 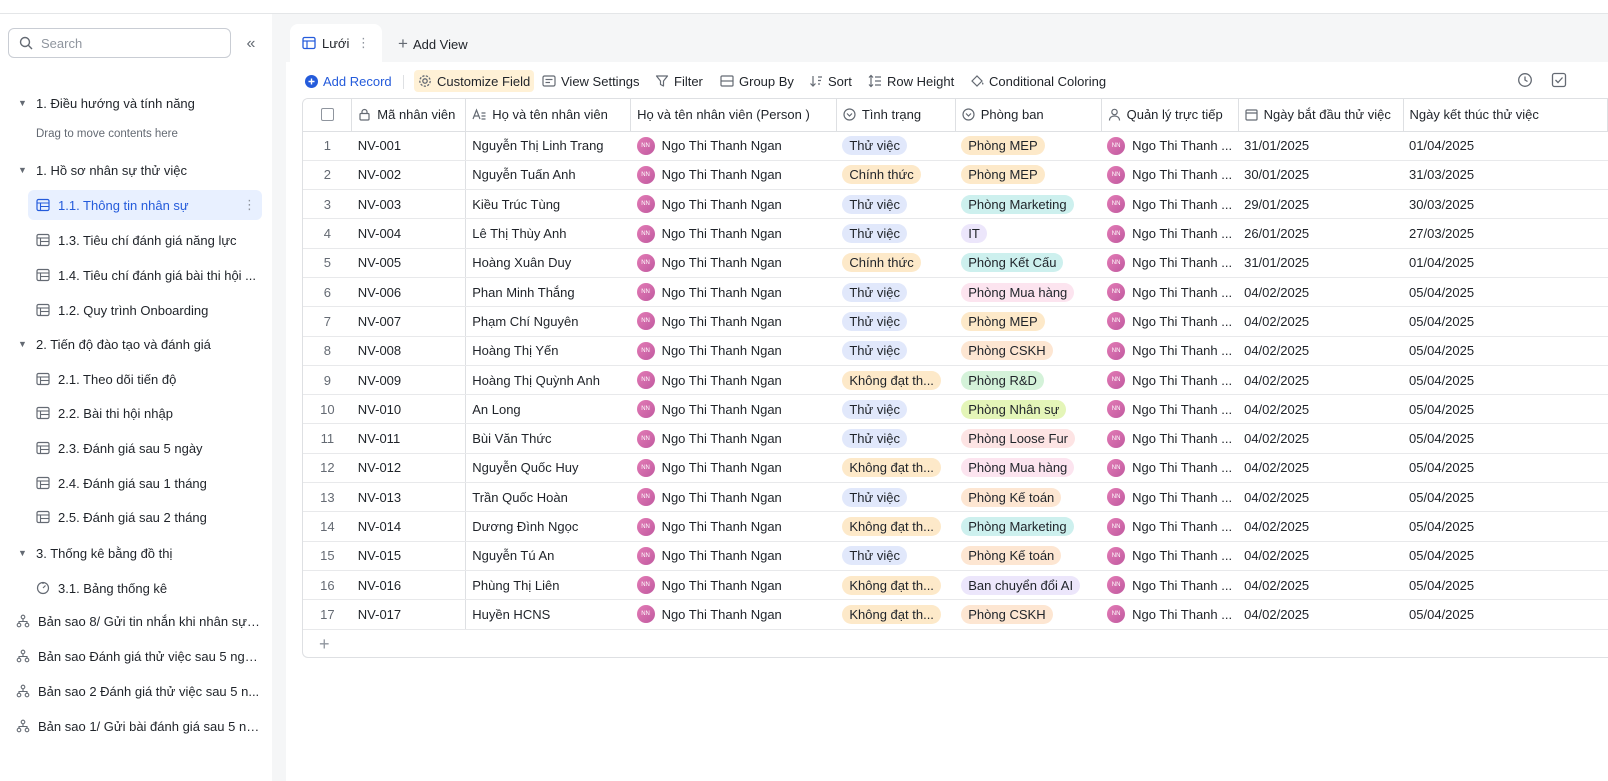 I want to click on full-name-cell: Nguyễn Tuấn Anh, so click(x=548, y=175).